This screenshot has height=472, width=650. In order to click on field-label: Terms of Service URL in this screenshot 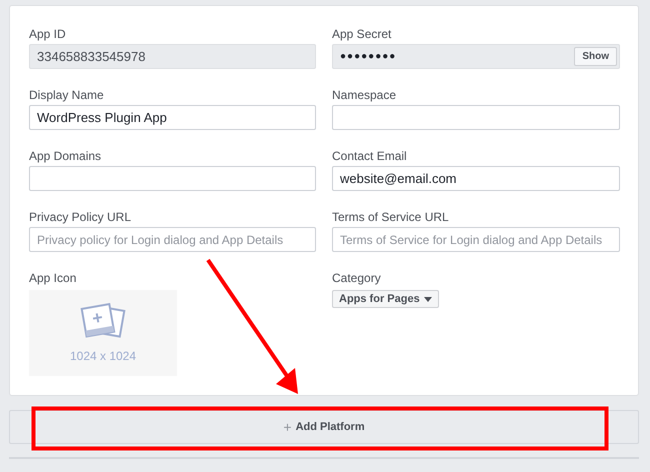, I will do `click(390, 217)`.